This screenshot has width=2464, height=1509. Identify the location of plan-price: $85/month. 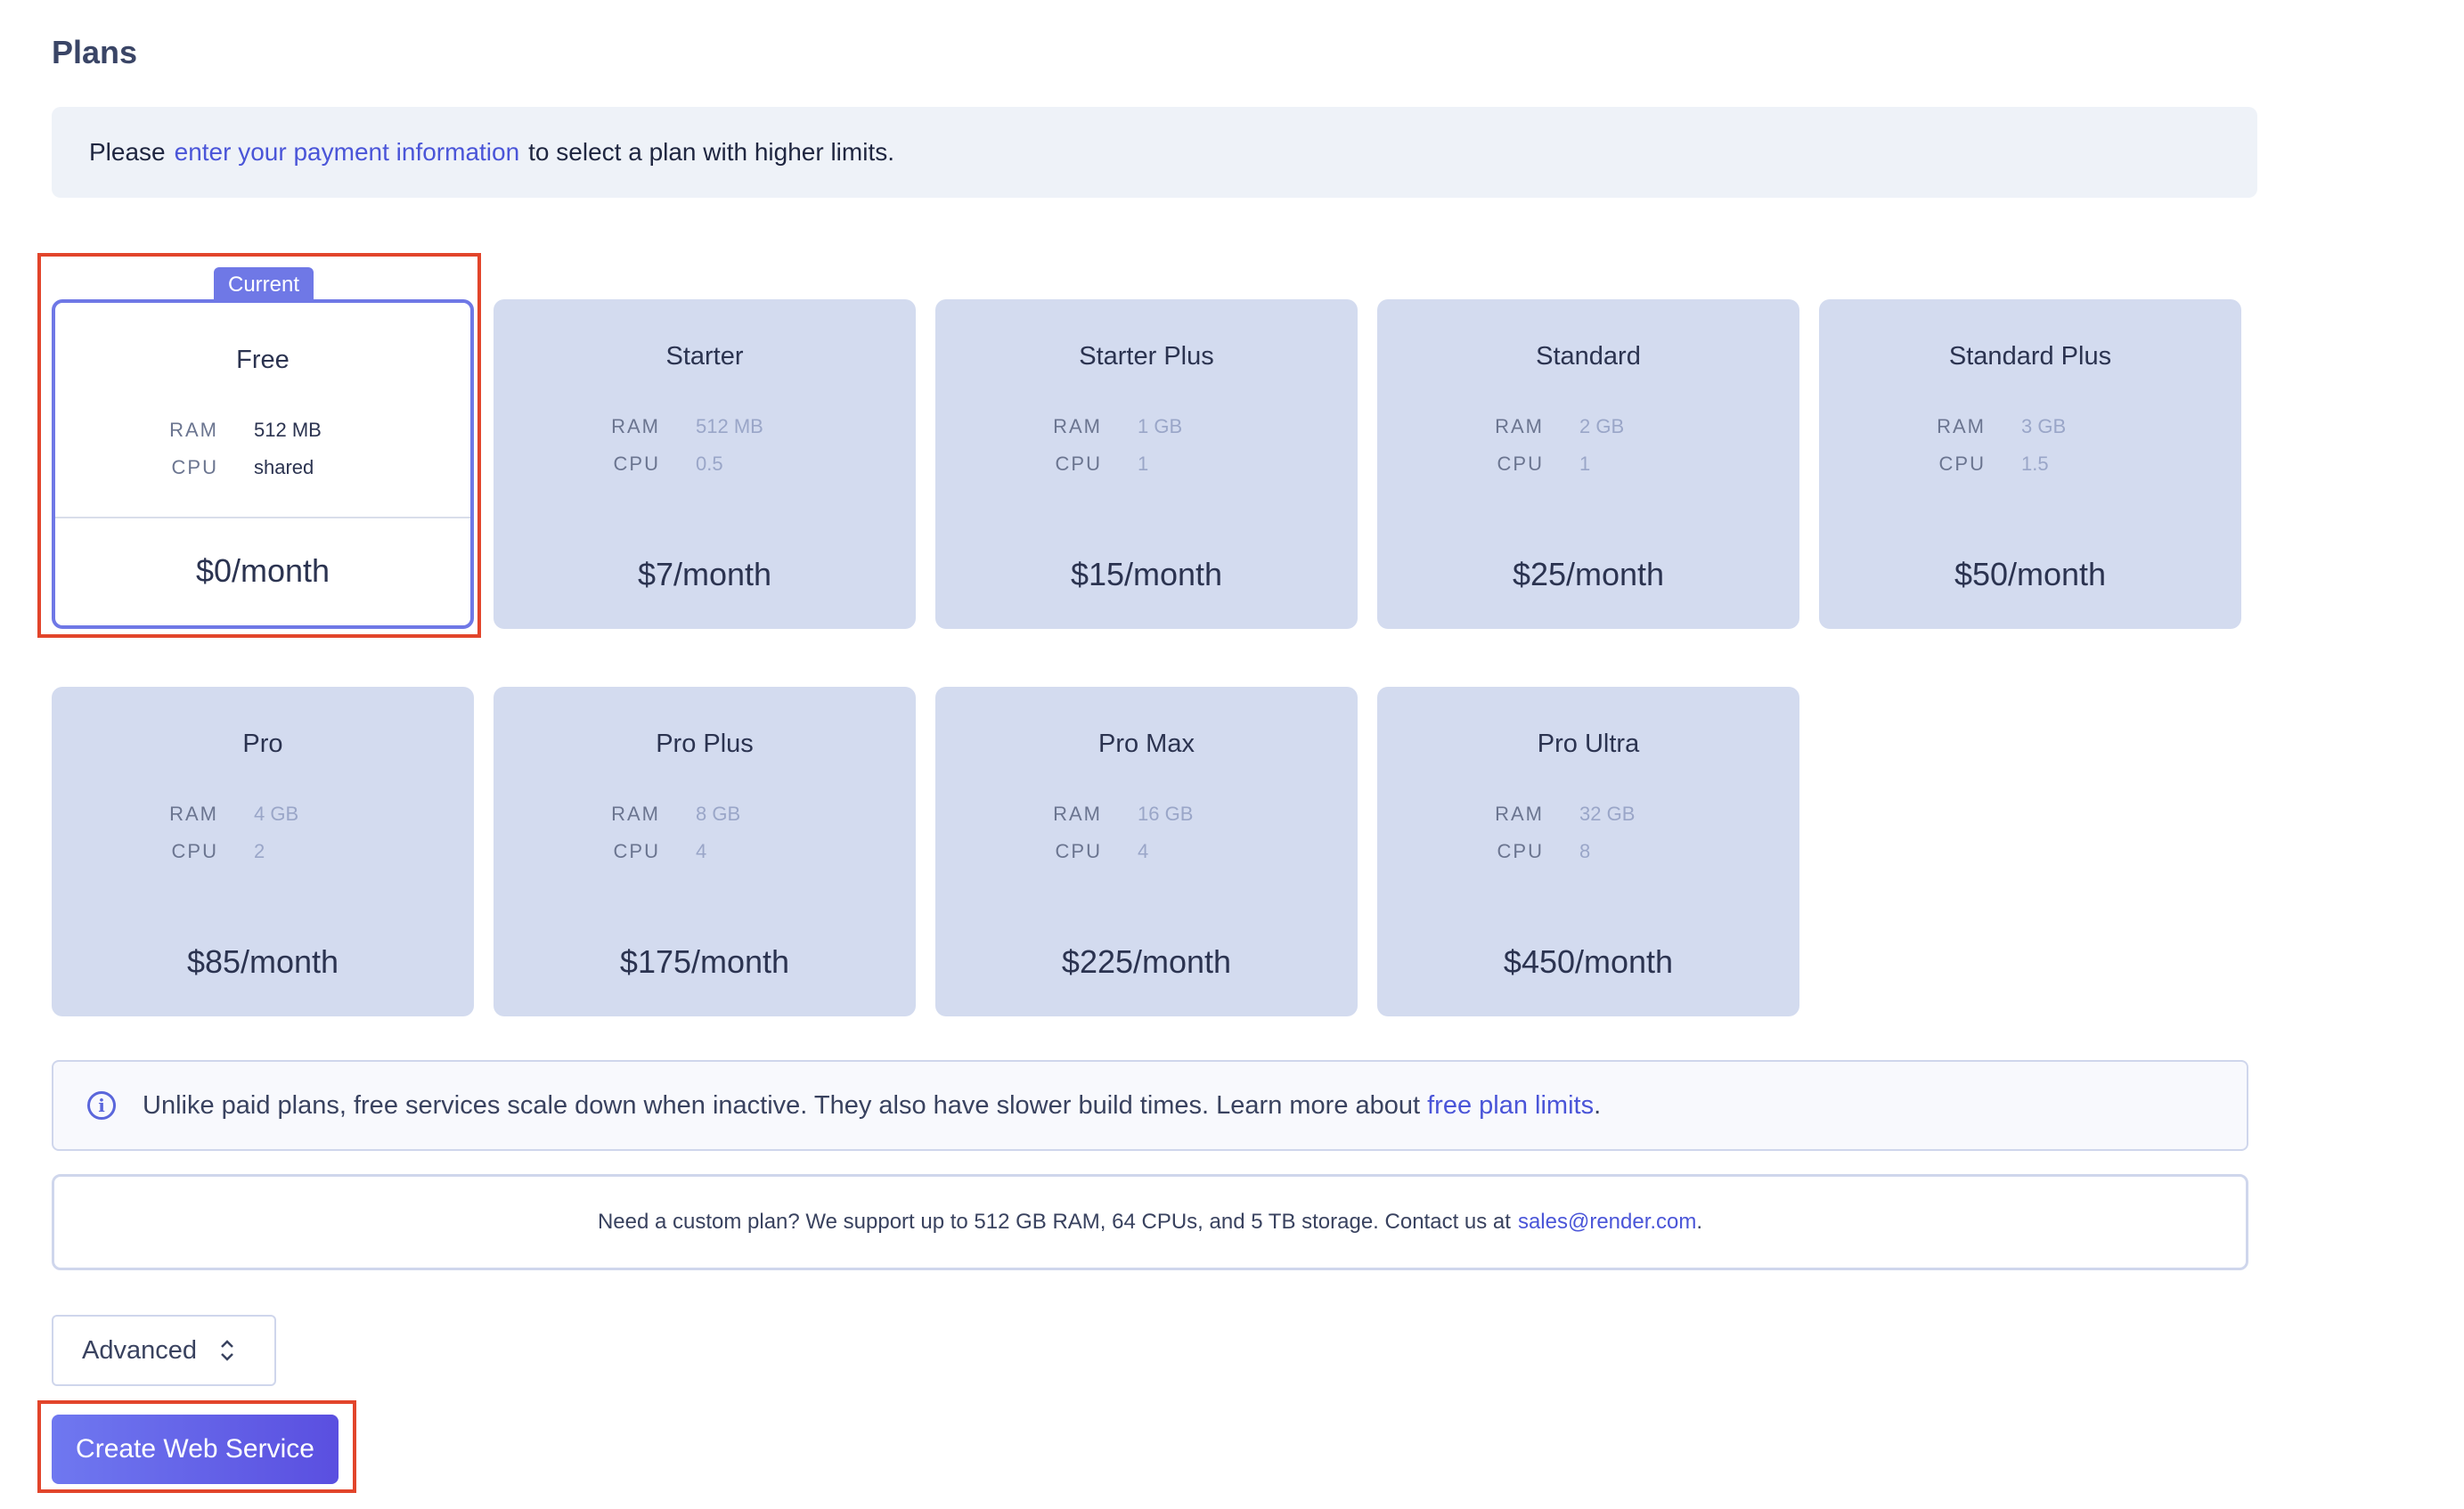
(263, 961).